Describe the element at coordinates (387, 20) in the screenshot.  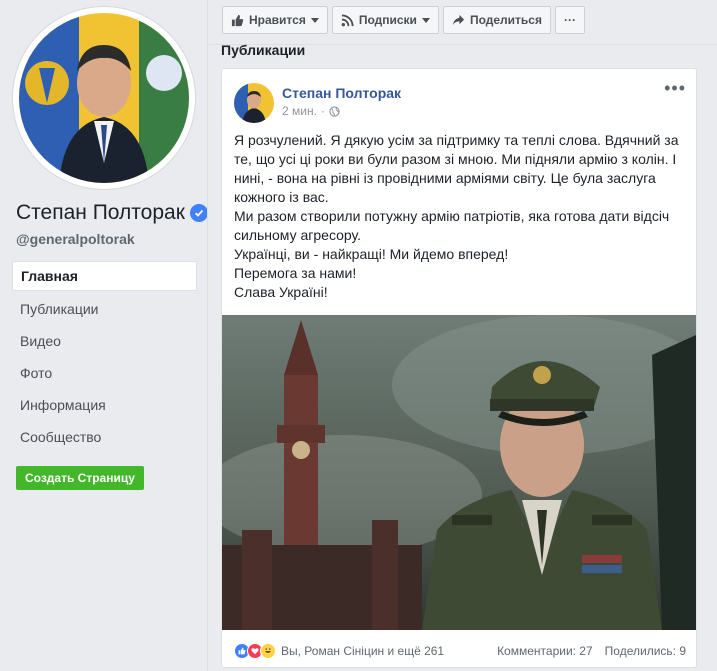
I see `follow-label: Подписки` at that location.